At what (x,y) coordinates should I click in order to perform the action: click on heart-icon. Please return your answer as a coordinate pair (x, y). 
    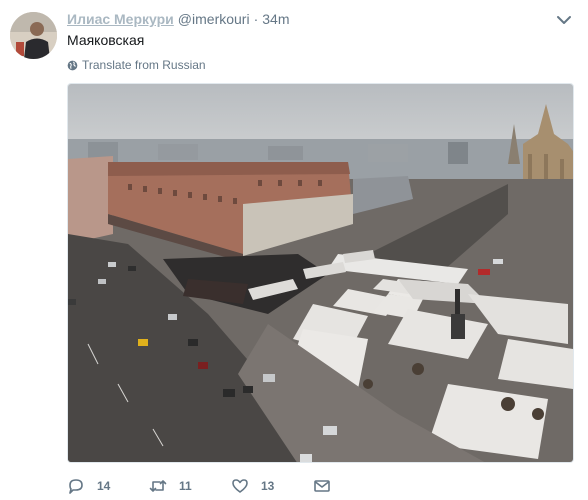
    Looking at the image, I should click on (240, 486).